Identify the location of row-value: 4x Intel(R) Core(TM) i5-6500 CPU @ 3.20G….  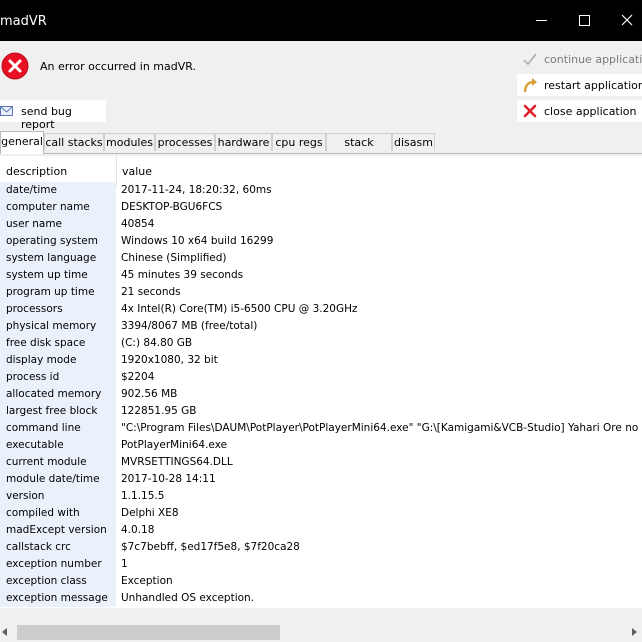
(239, 309).